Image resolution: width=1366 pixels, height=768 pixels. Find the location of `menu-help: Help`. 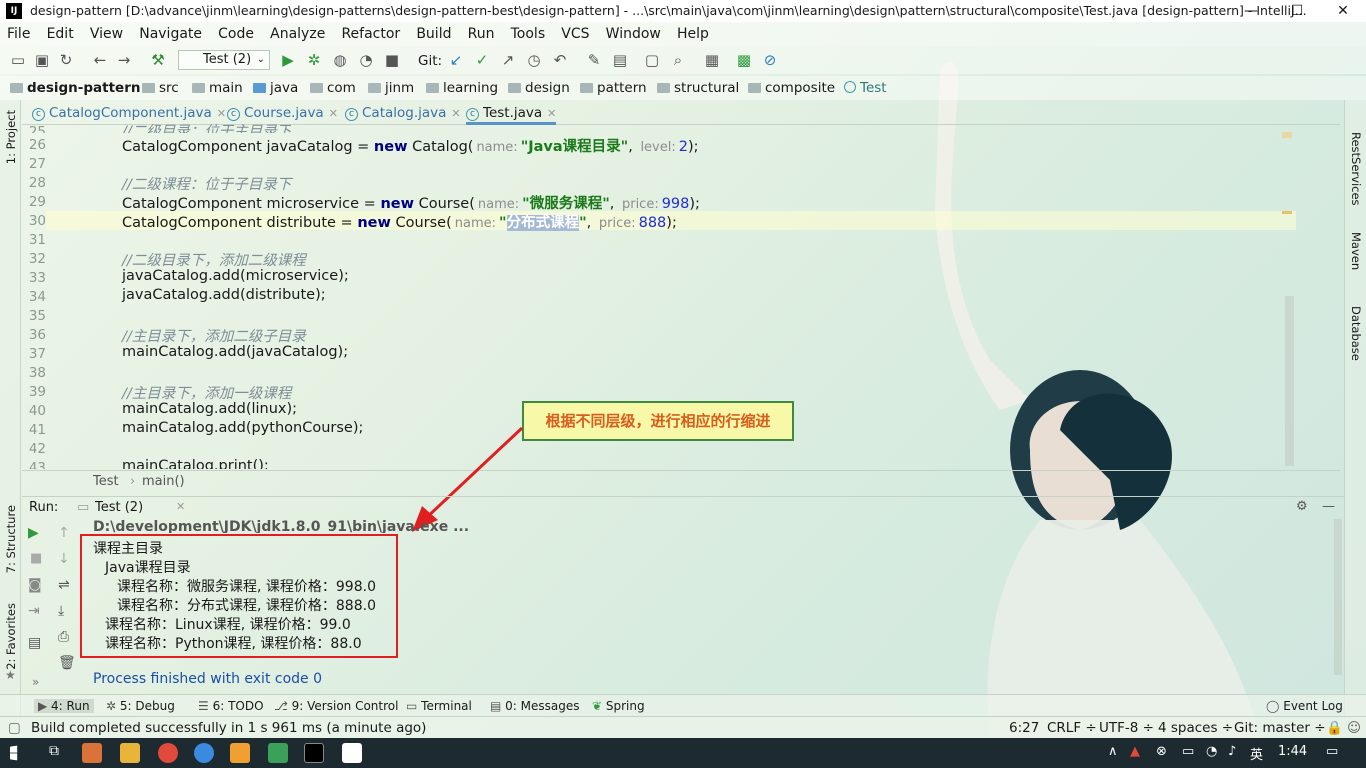

menu-help: Help is located at coordinates (693, 34).